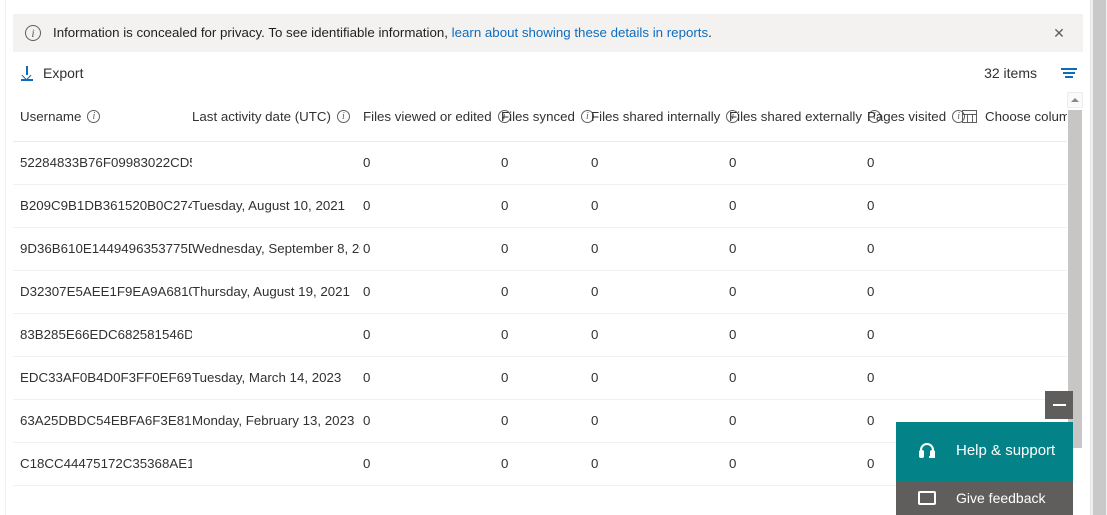 This screenshot has width=1107, height=515. What do you see at coordinates (106, 291) in the screenshot?
I see `cell-username: D32307E5AEE1F9EA9A6810C5` at bounding box center [106, 291].